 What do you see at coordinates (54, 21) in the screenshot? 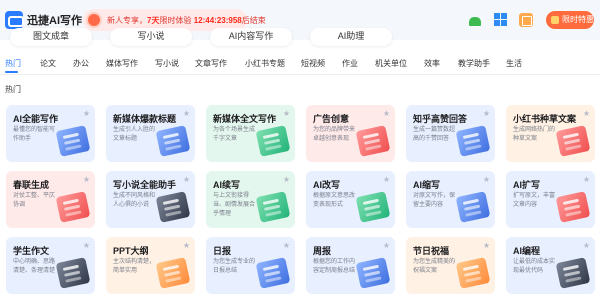
I see `app-title: 迅捷AI写作` at bounding box center [54, 21].